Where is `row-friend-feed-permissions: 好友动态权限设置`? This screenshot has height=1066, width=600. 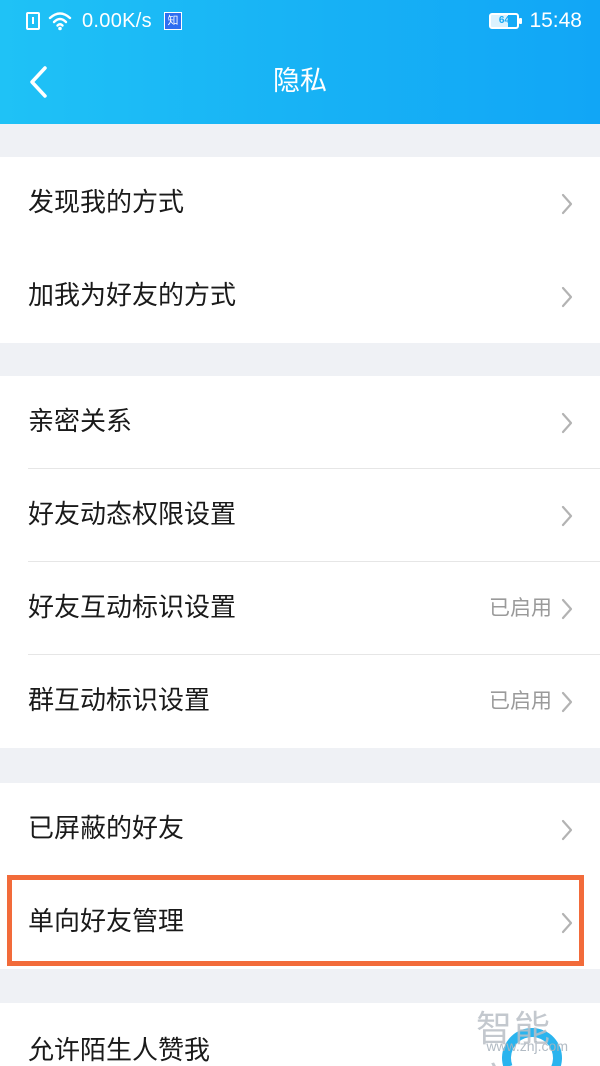
row-friend-feed-permissions: 好友动态权限设置 is located at coordinates (300, 515).